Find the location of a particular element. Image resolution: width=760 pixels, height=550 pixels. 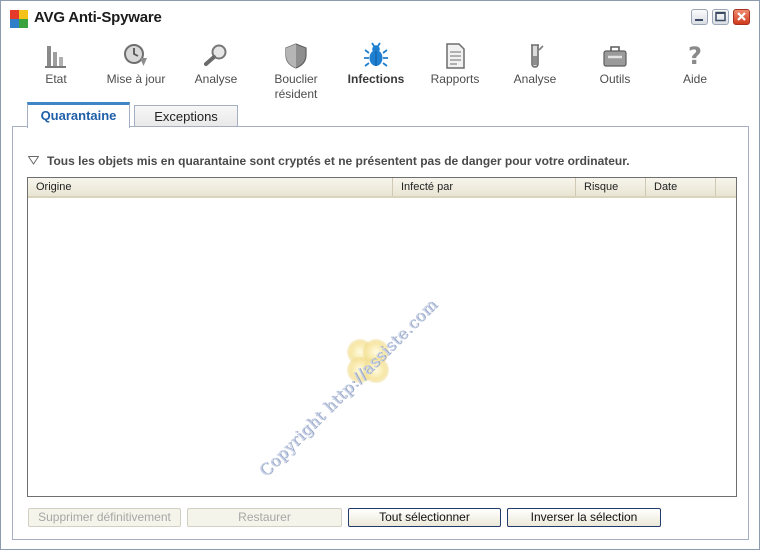

toolbar-item-bouclier-resident: Bouclier résident is located at coordinates (296, 71).